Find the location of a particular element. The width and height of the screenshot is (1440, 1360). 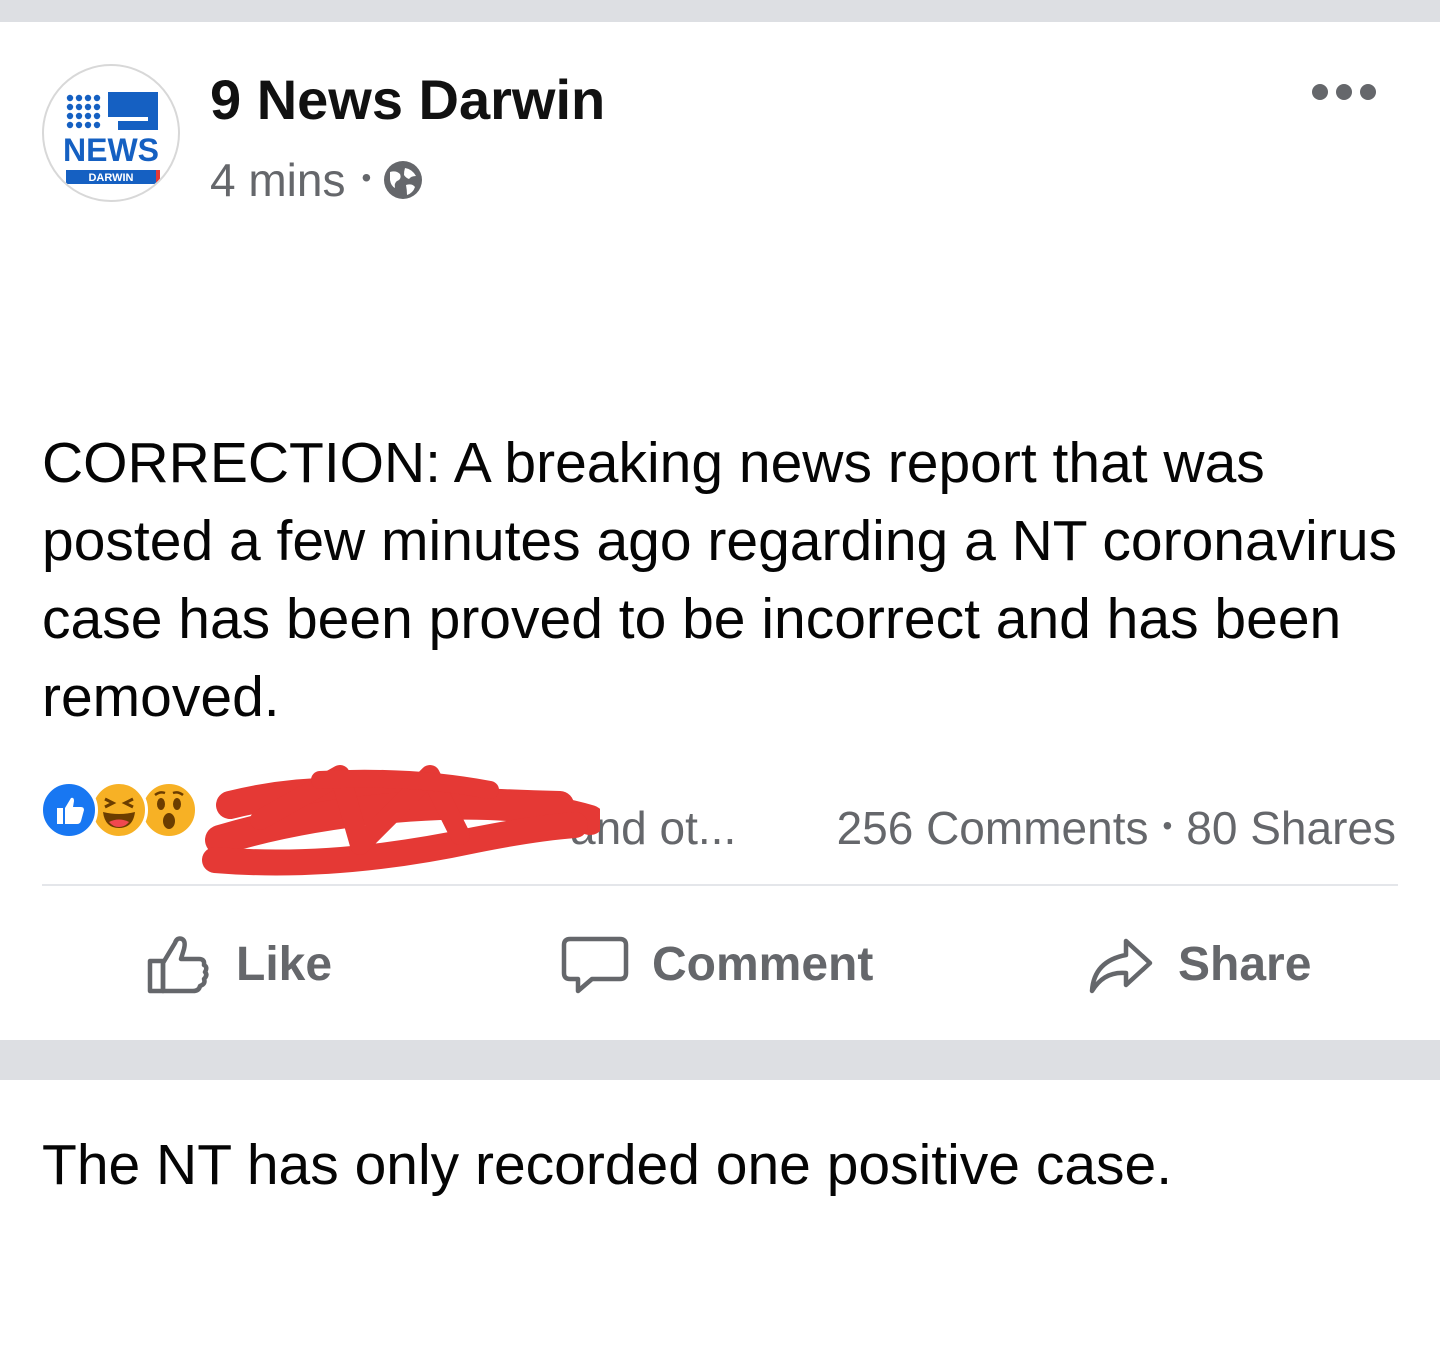

feed-bottom-separator is located at coordinates (720, 1060).